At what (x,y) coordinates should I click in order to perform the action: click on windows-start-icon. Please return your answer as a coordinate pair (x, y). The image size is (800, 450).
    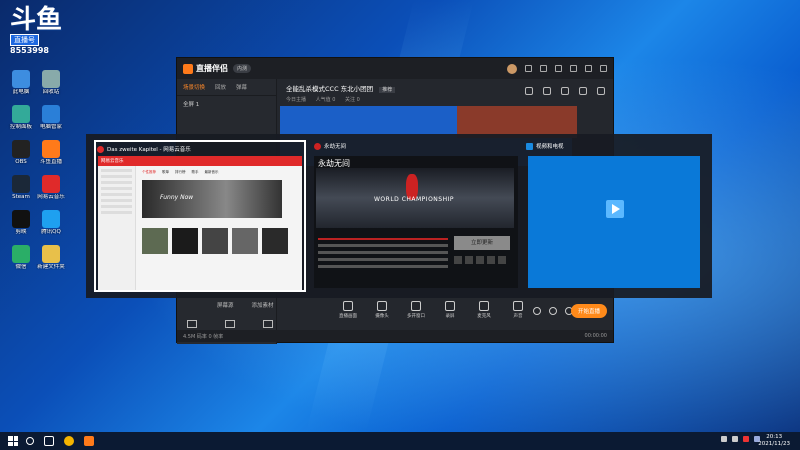
    Looking at the image, I should click on (13, 441).